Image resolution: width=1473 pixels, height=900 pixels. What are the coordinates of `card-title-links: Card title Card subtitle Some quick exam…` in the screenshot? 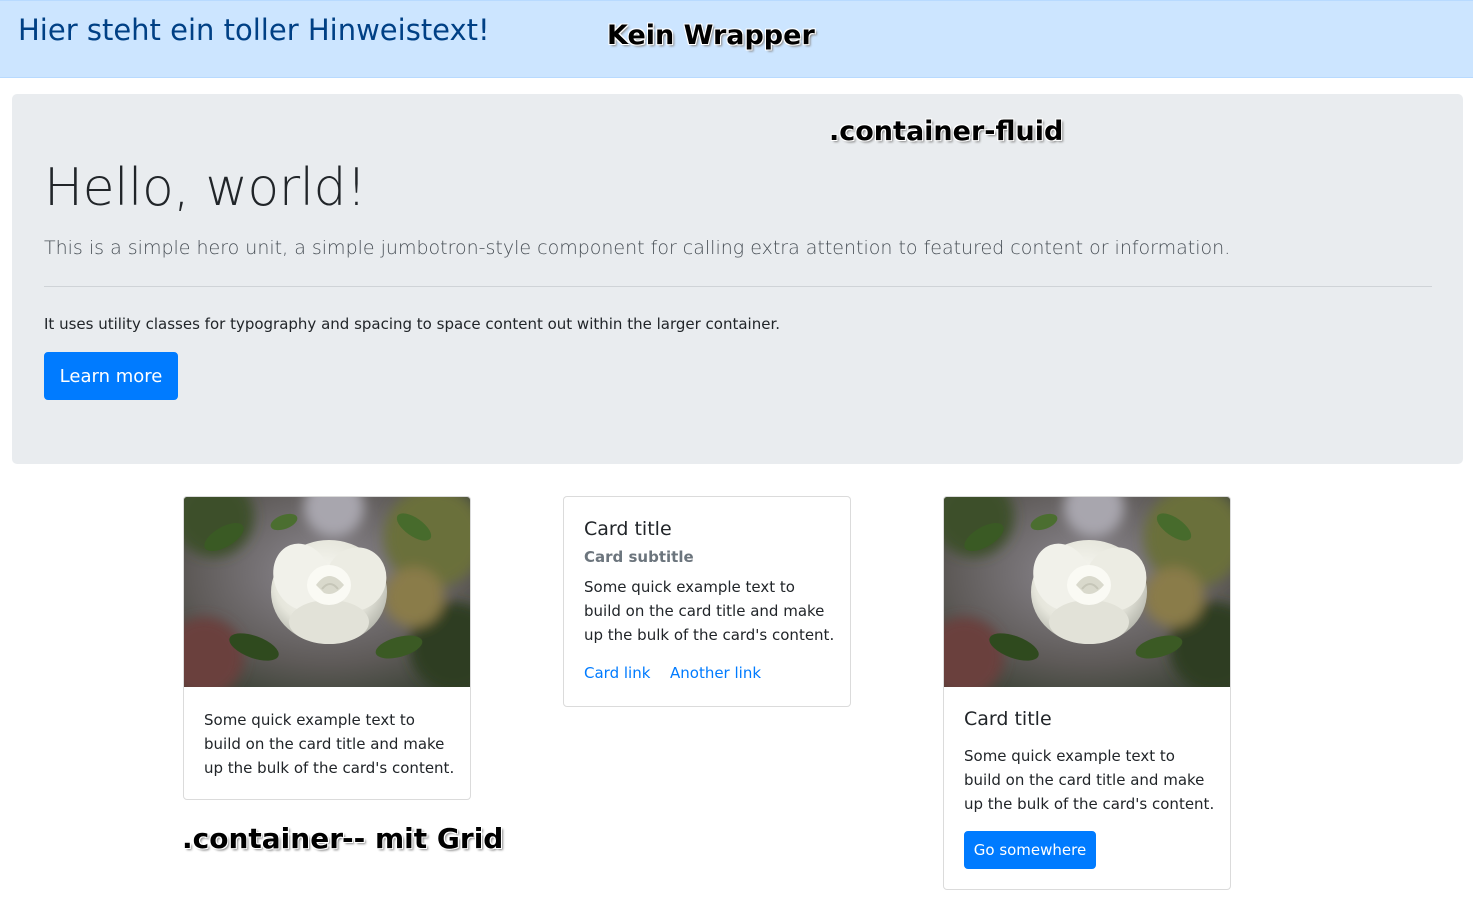 It's located at (707, 601).